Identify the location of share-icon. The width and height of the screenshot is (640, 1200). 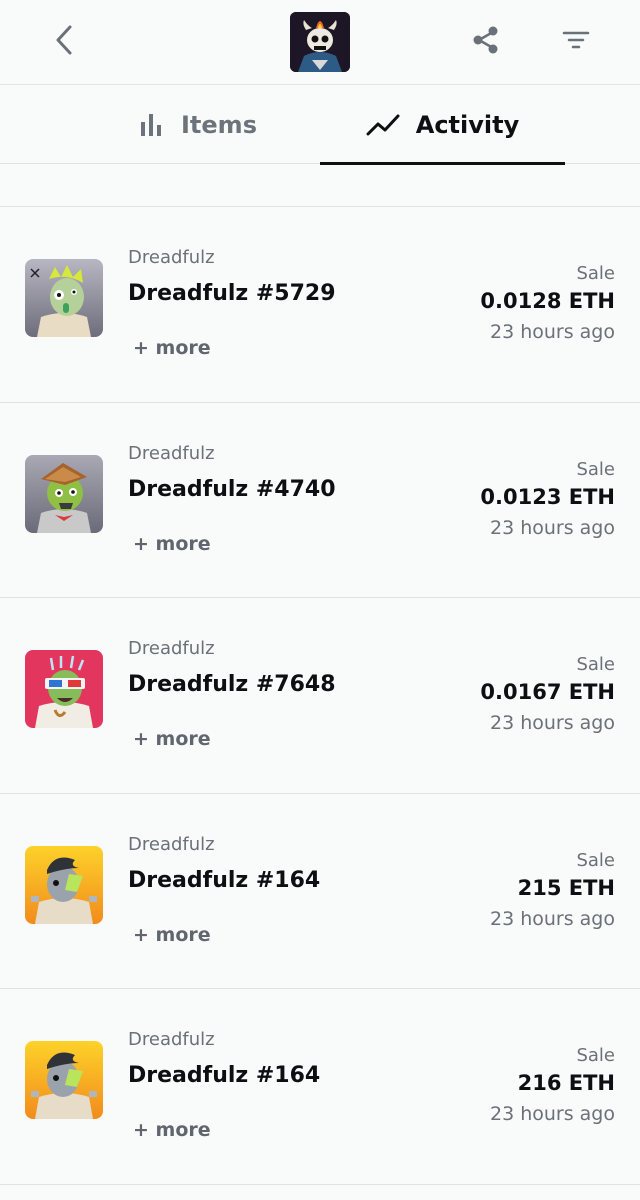
(485, 40).